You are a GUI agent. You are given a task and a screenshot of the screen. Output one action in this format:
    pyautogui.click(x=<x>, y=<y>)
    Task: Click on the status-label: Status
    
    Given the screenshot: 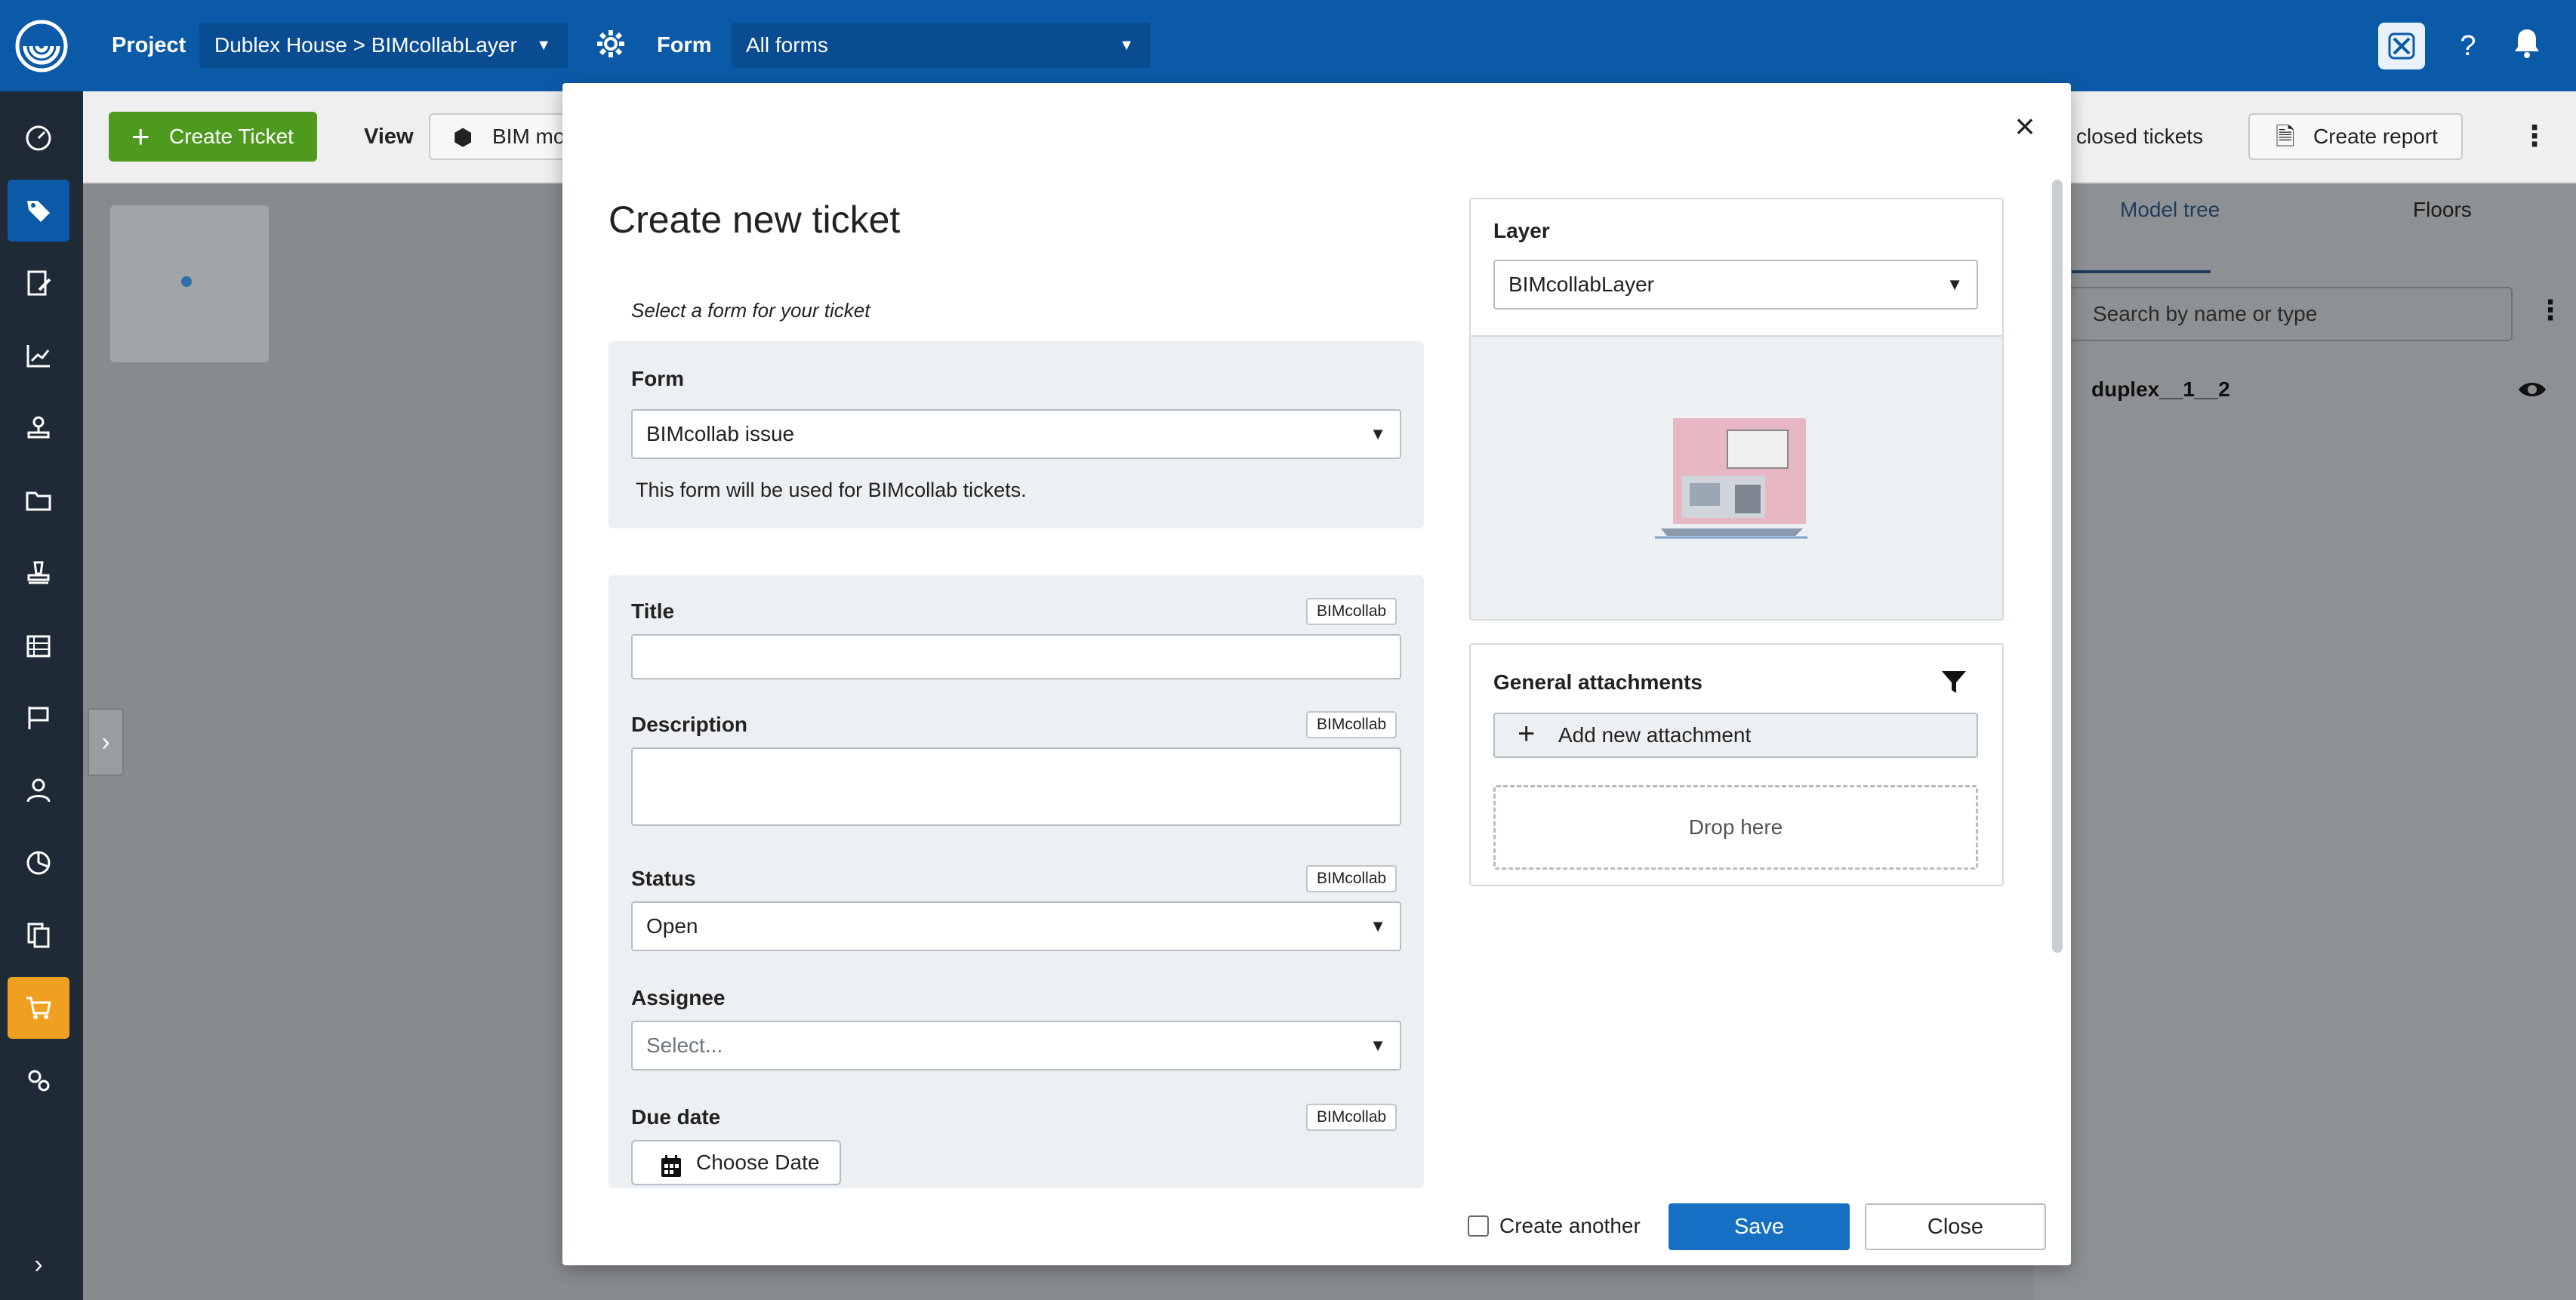 What is the action you would take?
    pyautogui.click(x=663, y=878)
    